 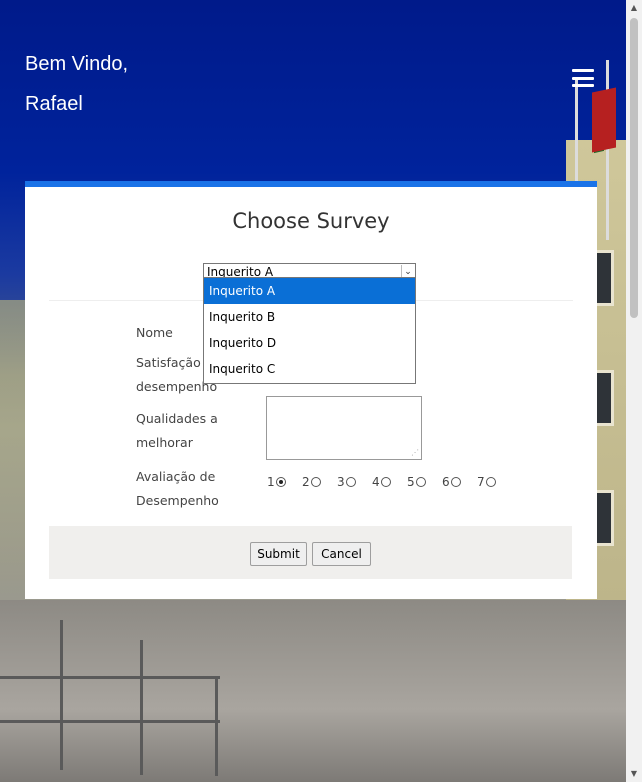 I want to click on flag, so click(x=604, y=120).